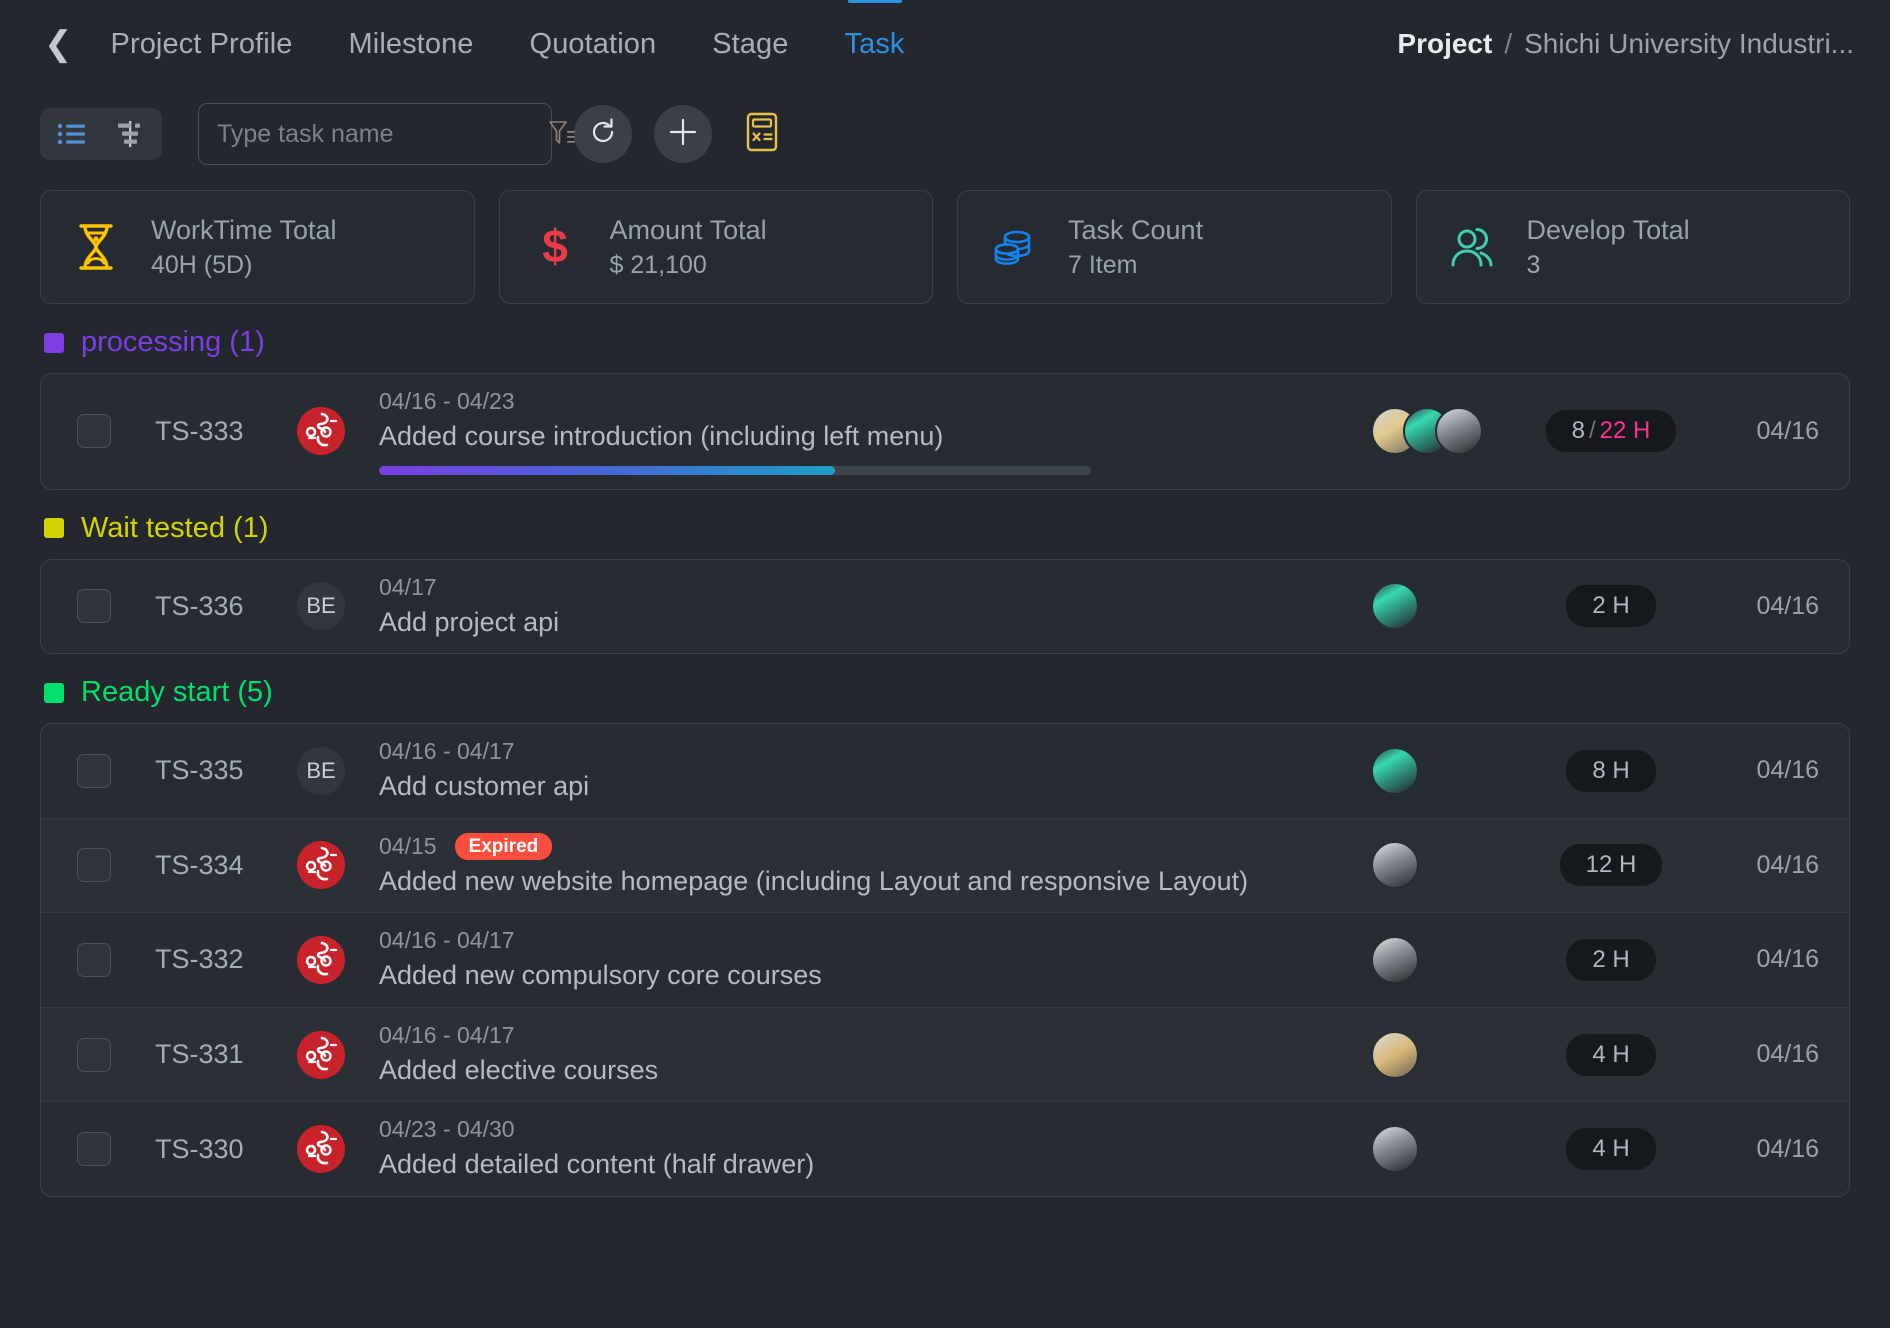 This screenshot has width=1890, height=1328. What do you see at coordinates (865, 846) in the screenshot?
I see `task-dates-row: 04/15 Expired` at bounding box center [865, 846].